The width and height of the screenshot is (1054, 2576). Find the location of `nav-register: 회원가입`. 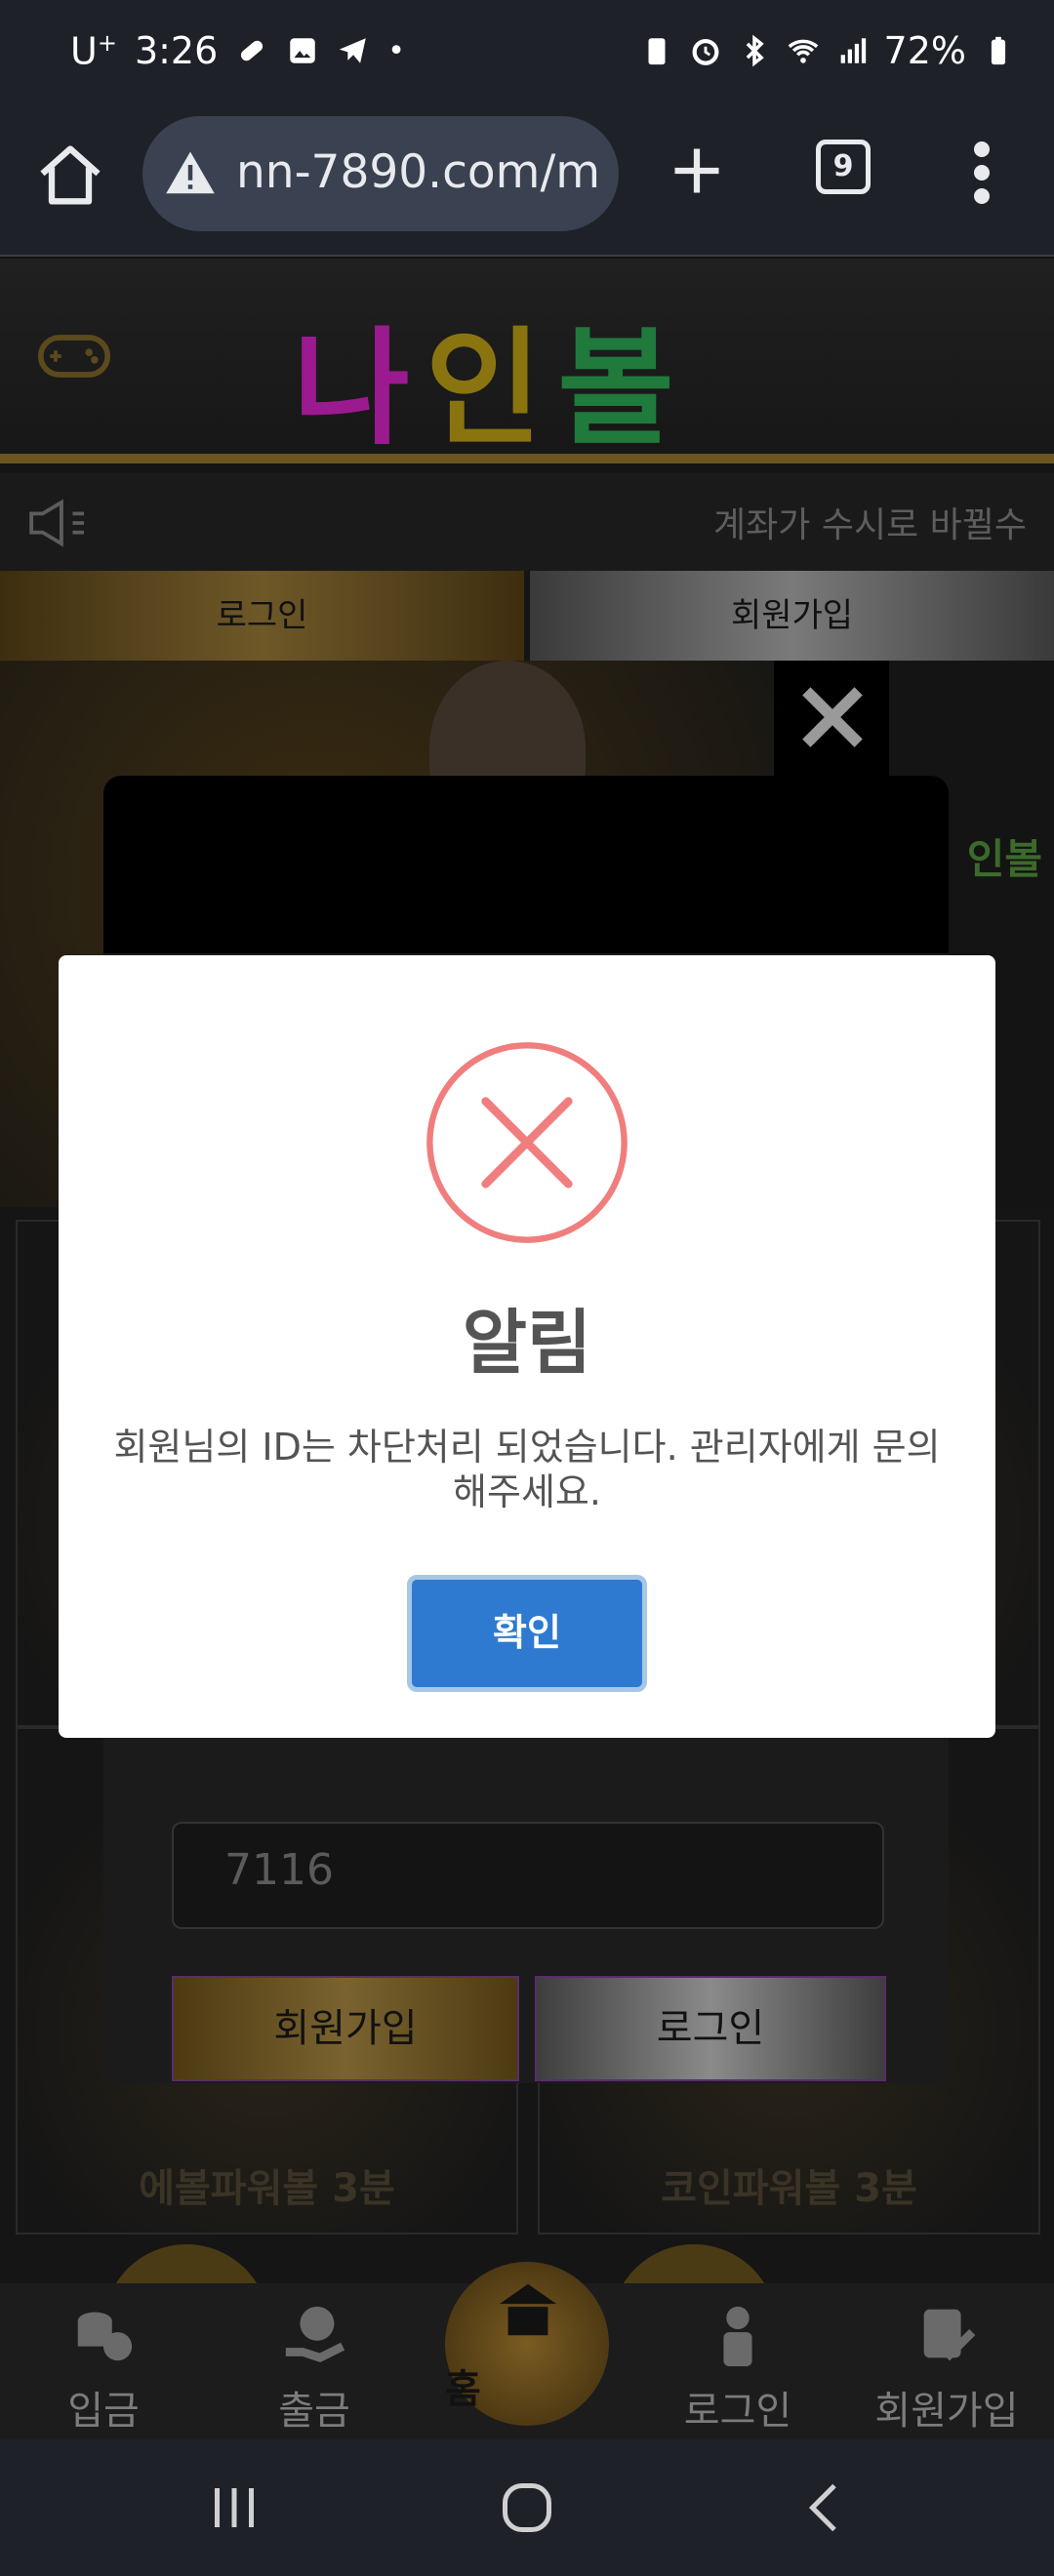

nav-register: 회원가입 is located at coordinates (947, 2361).